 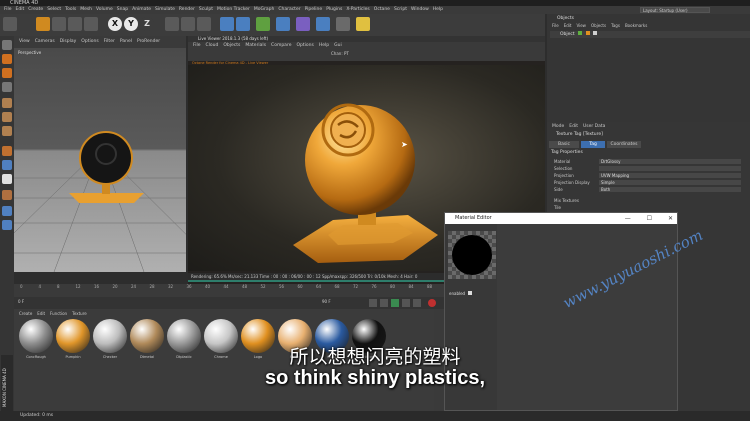 What do you see at coordinates (59, 24) in the screenshot?
I see `move-tool-icon` at bounding box center [59, 24].